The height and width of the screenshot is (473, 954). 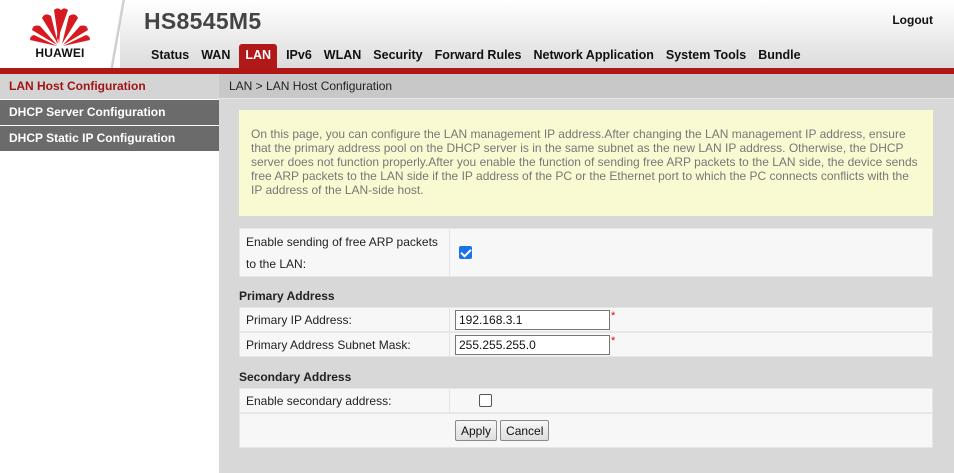 What do you see at coordinates (109, 87) in the screenshot?
I see `sidebar-item-lan-host-configuration: LAN Host Configuration` at bounding box center [109, 87].